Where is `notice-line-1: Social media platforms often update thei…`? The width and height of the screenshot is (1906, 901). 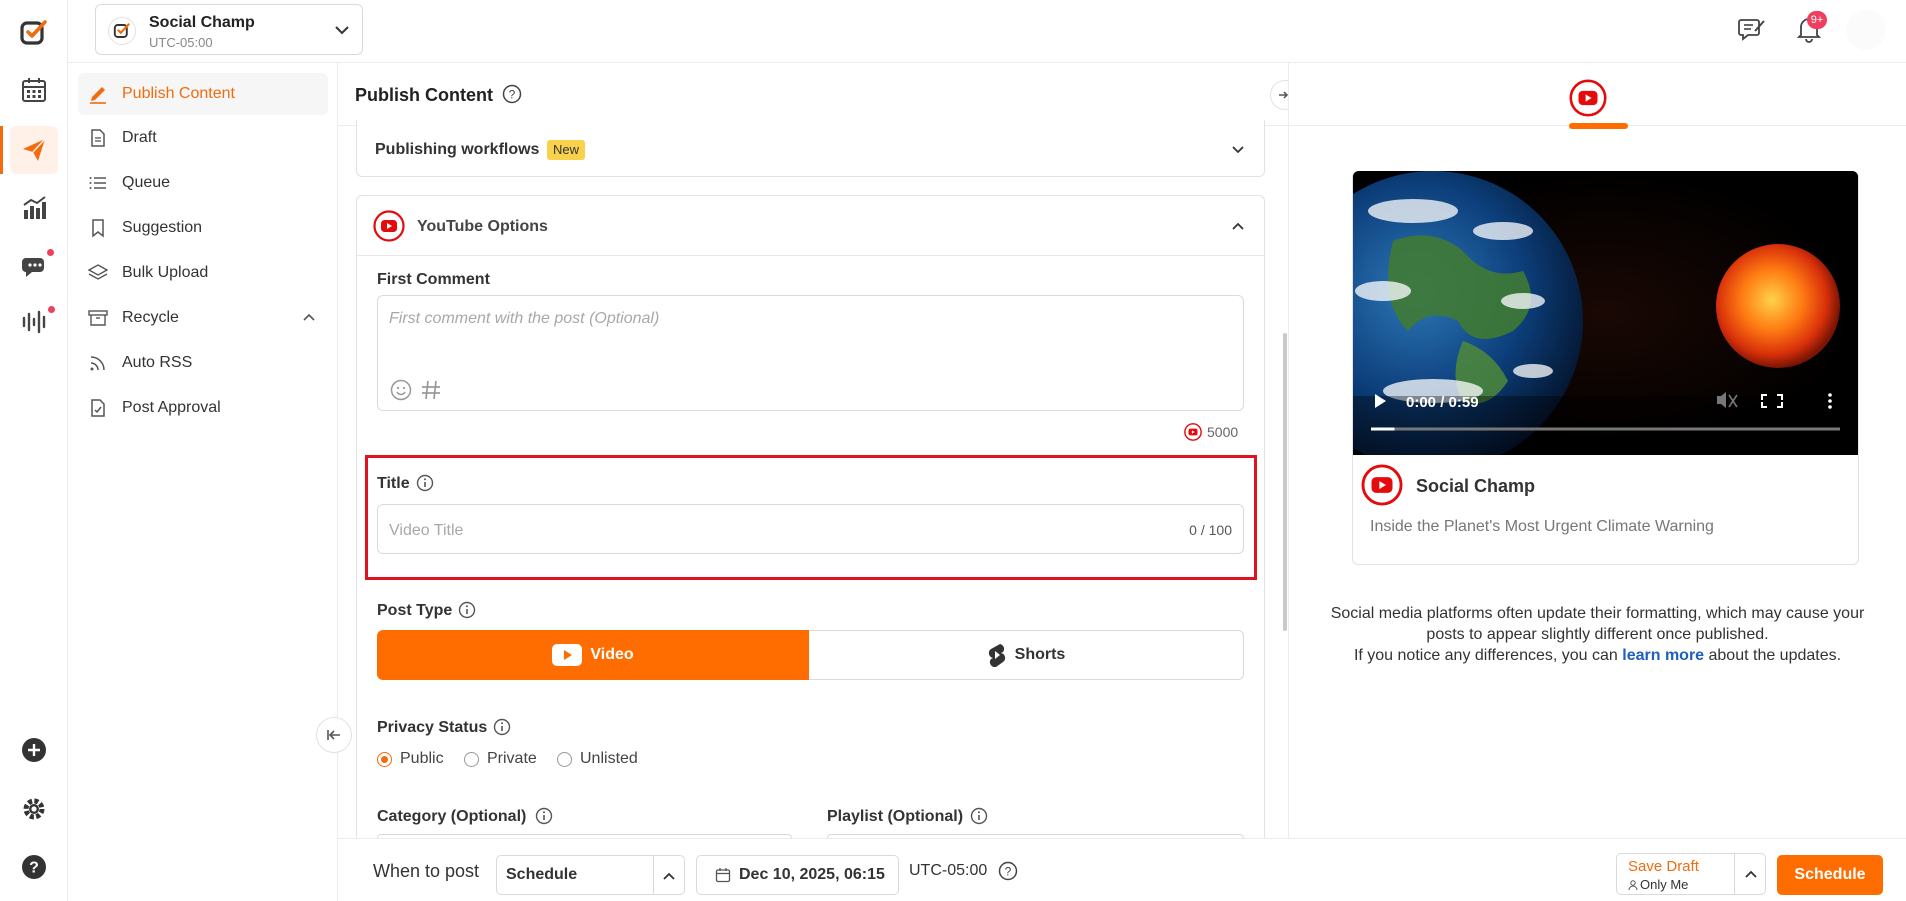 notice-line-1: Social media platforms often update thei… is located at coordinates (1597, 613).